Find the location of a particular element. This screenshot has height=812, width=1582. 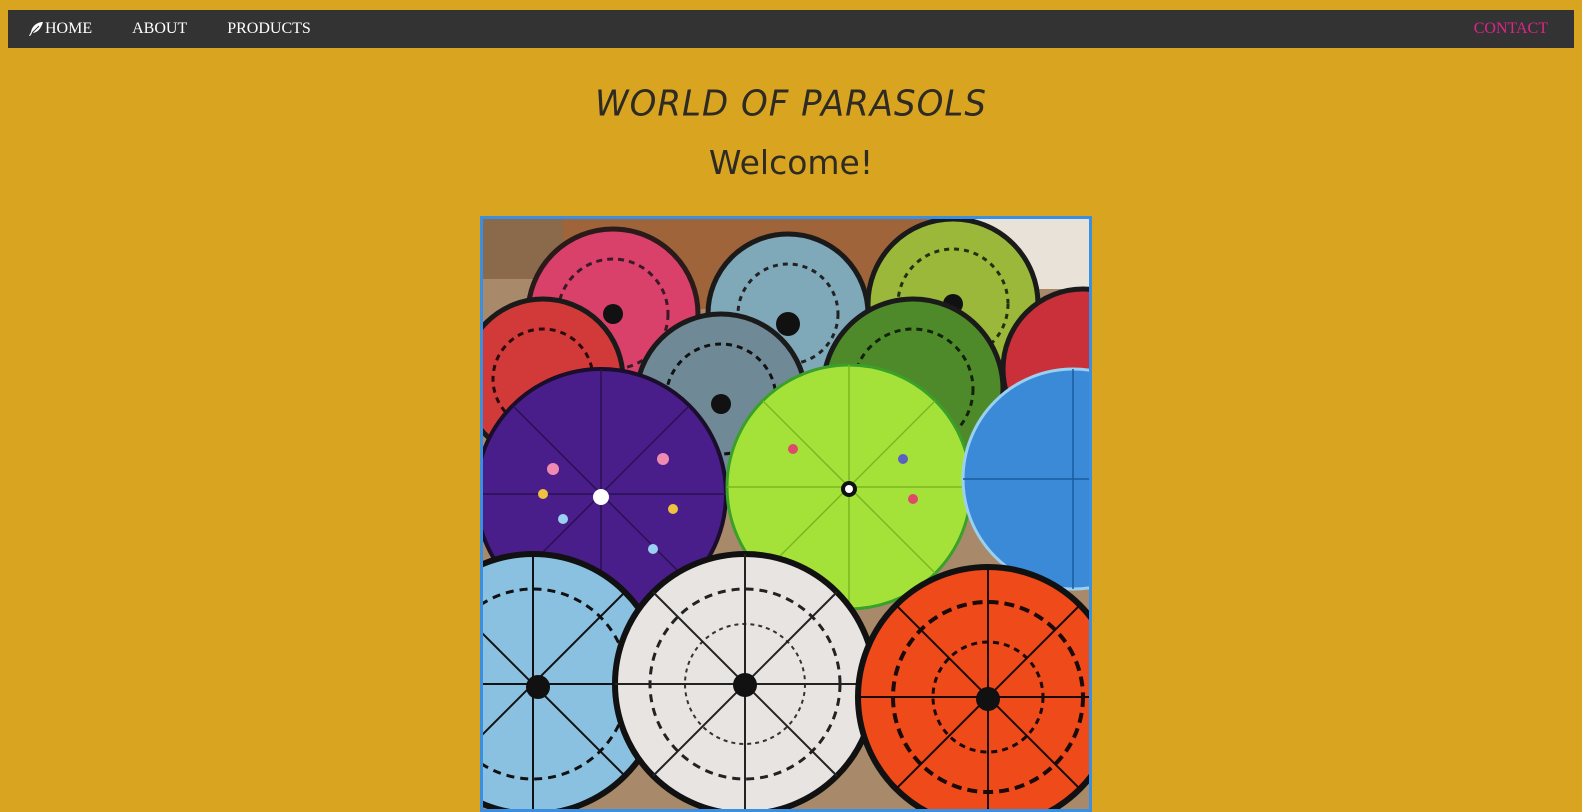

page-title: WORLD OF PARASOLS is located at coordinates (791, 104).